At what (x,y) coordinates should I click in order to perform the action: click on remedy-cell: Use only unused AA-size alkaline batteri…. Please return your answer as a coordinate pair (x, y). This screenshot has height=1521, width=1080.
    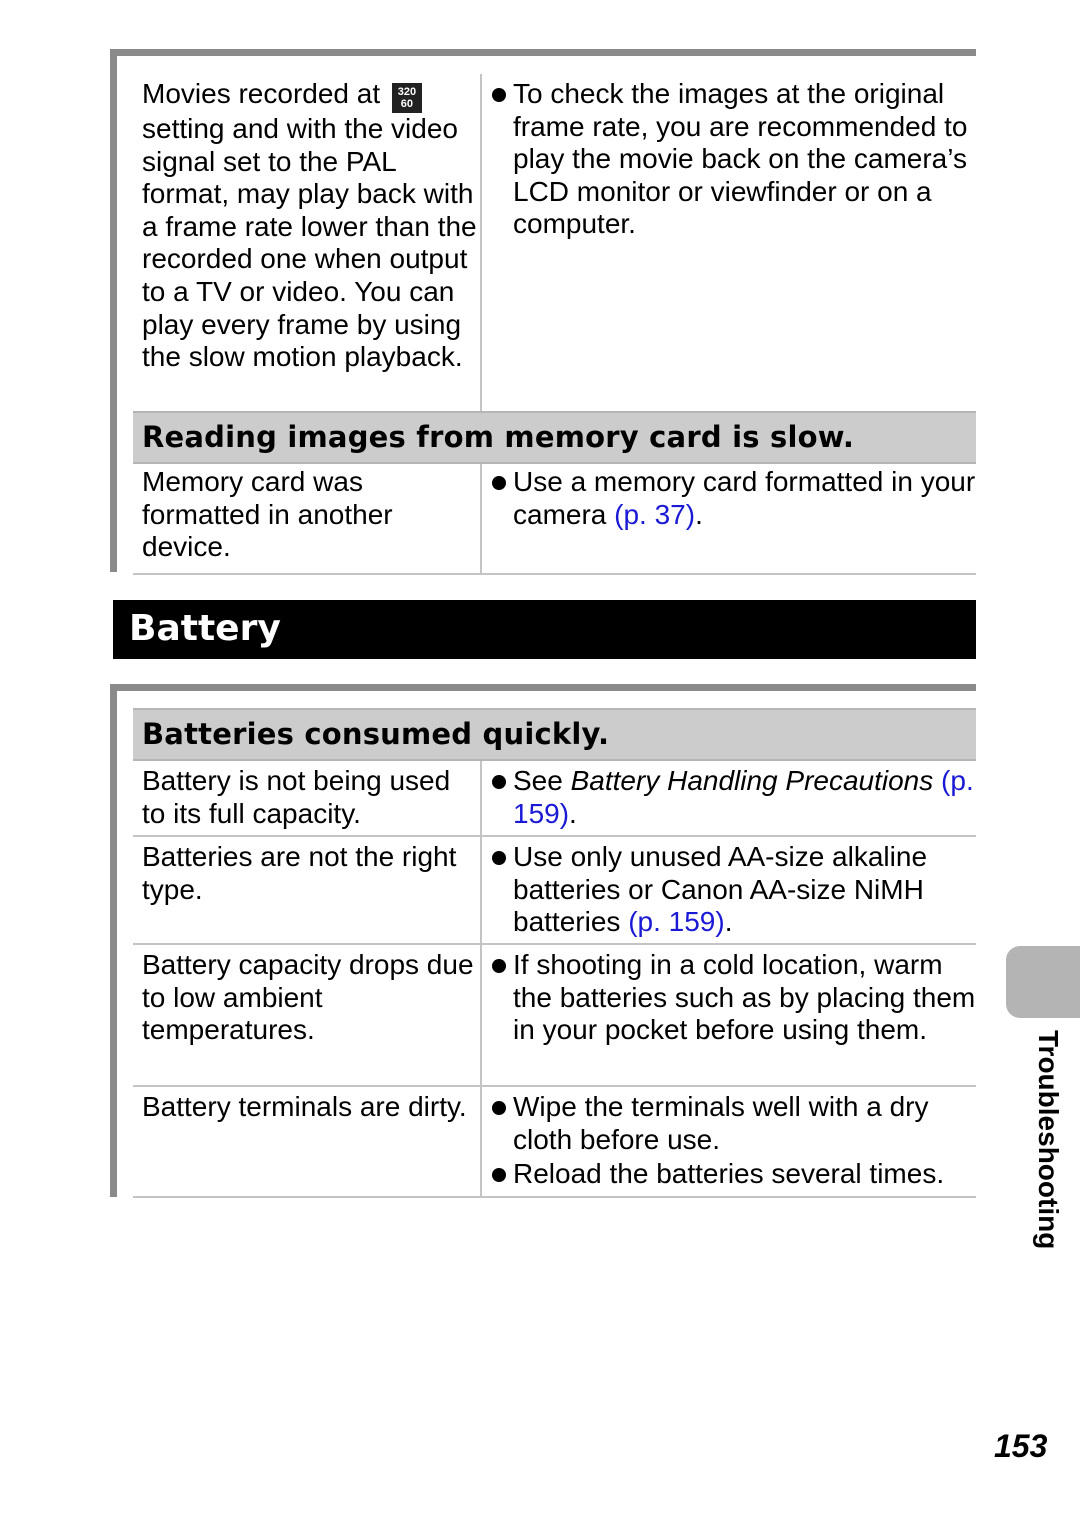
    Looking at the image, I should click on (729, 890).